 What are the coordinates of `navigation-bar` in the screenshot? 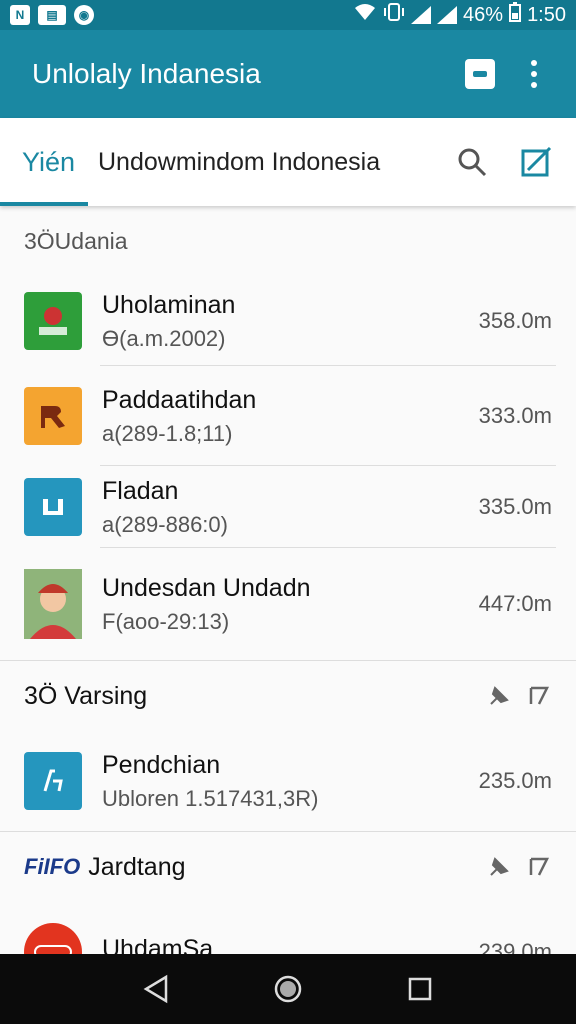 It's located at (288, 989).